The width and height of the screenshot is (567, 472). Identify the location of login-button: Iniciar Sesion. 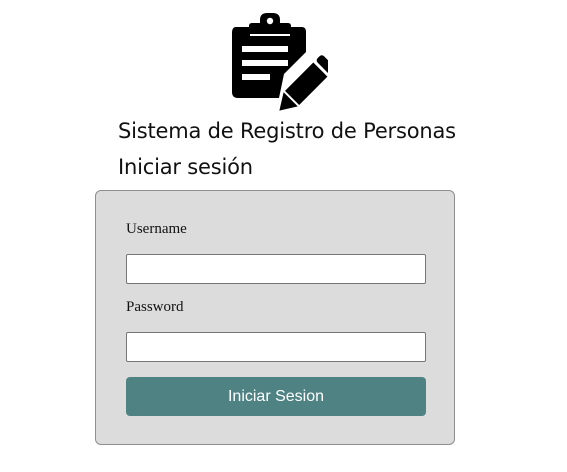
(276, 396).